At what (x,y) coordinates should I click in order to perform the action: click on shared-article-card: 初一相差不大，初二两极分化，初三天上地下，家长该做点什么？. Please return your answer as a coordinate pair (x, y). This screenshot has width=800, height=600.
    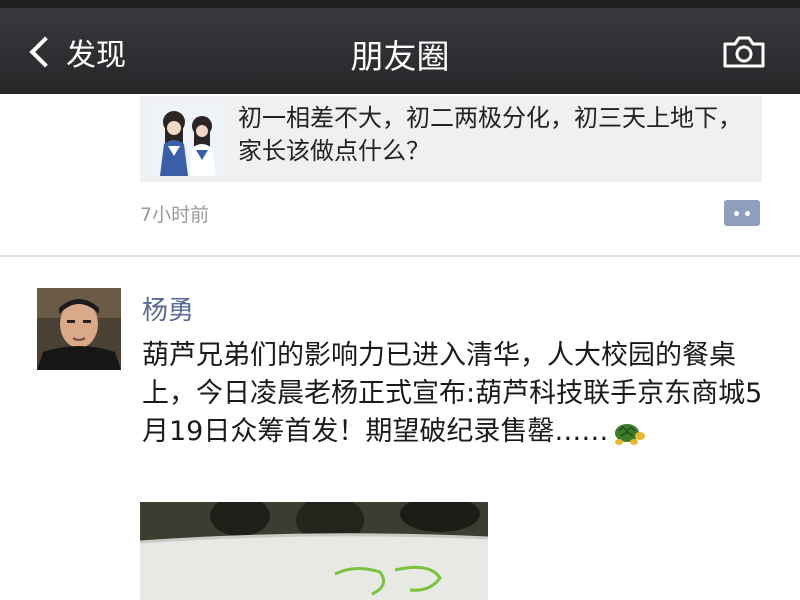
    Looking at the image, I should click on (451, 139).